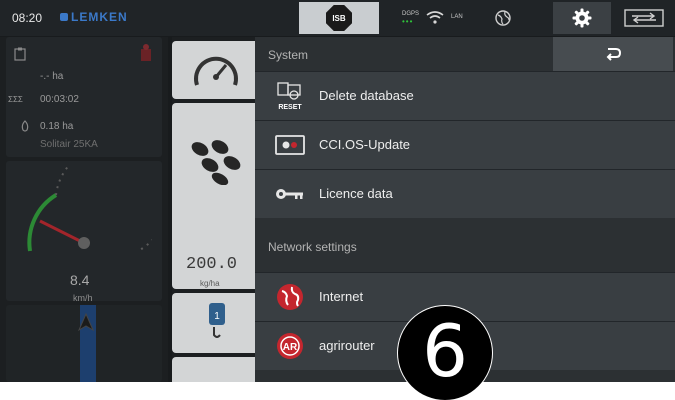 The height and width of the screenshot is (400, 675). What do you see at coordinates (465, 245) in the screenshot?
I see `network-section-header: Network settings` at bounding box center [465, 245].